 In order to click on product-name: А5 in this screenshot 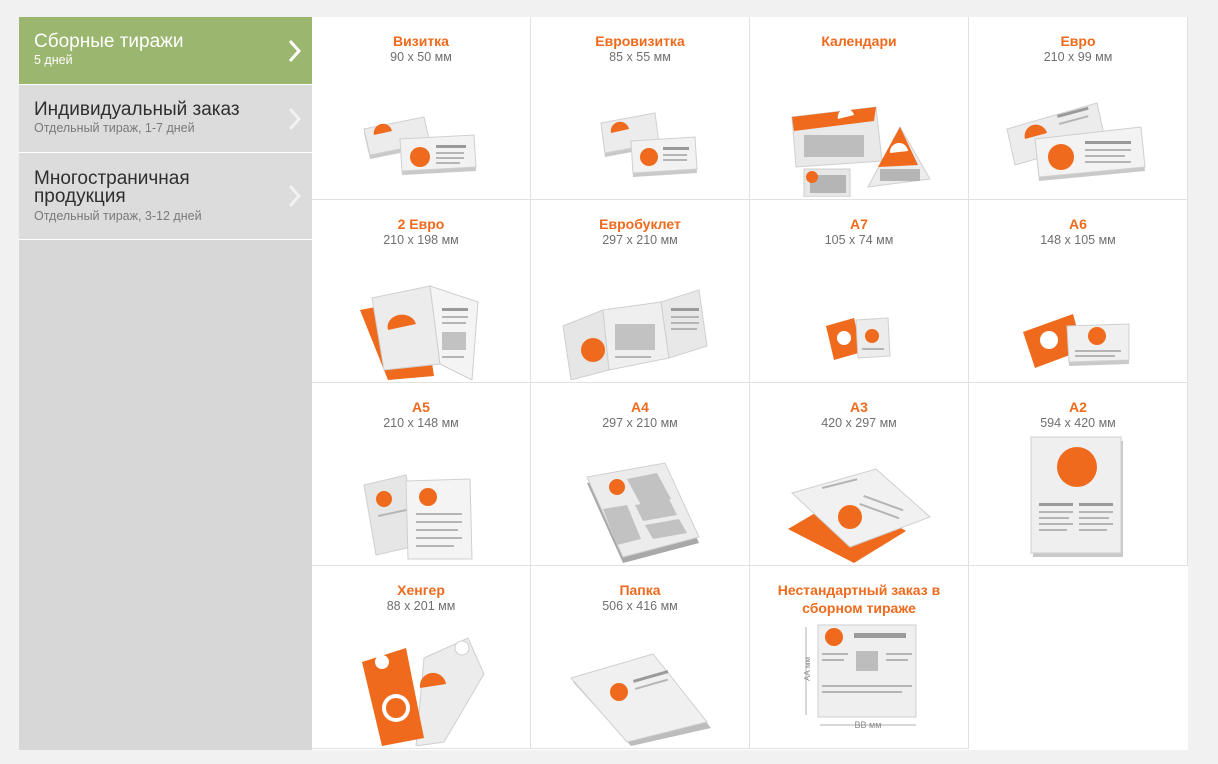, I will do `click(421, 407)`.